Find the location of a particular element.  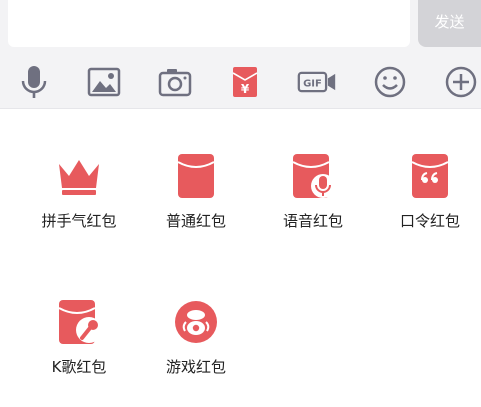

red-packet-button: ¥ is located at coordinates (245, 82).